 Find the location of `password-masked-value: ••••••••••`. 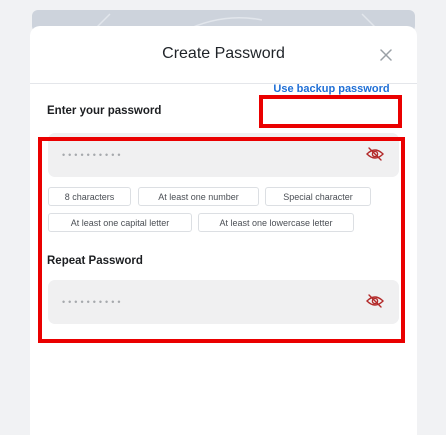

password-masked-value: •••••••••• is located at coordinates (93, 155).